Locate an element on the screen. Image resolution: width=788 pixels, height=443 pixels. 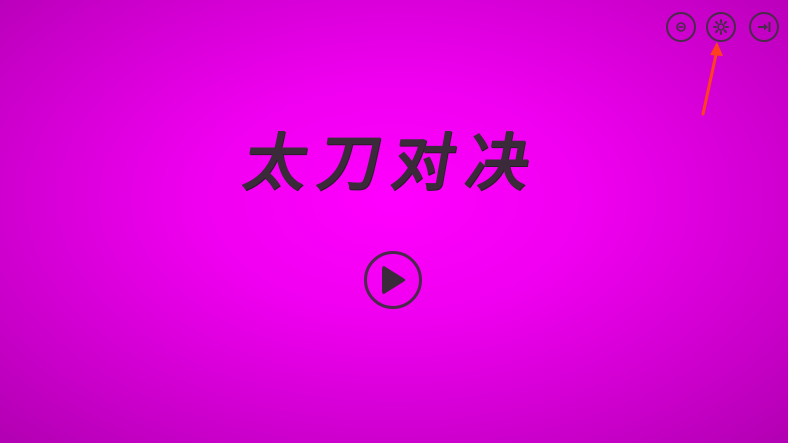
exit-button is located at coordinates (764, 27).